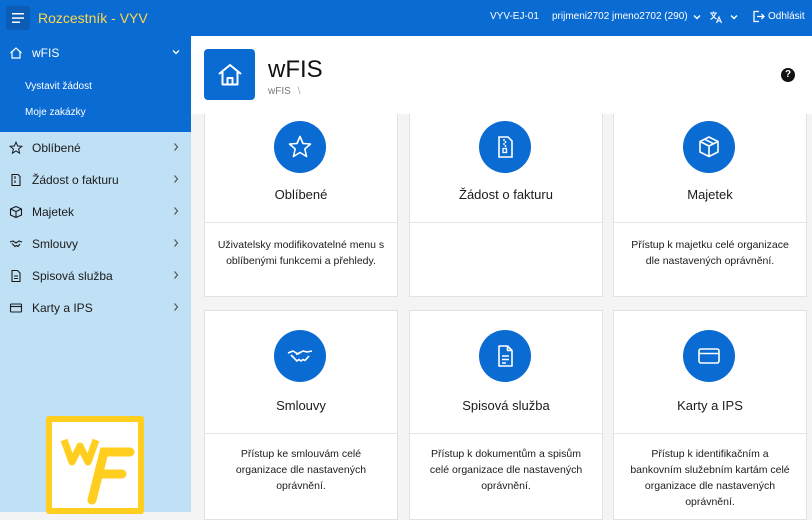 The image size is (812, 520). I want to click on sidebar-subitem-moje-zakazky: Moje zakázky, so click(95, 113).